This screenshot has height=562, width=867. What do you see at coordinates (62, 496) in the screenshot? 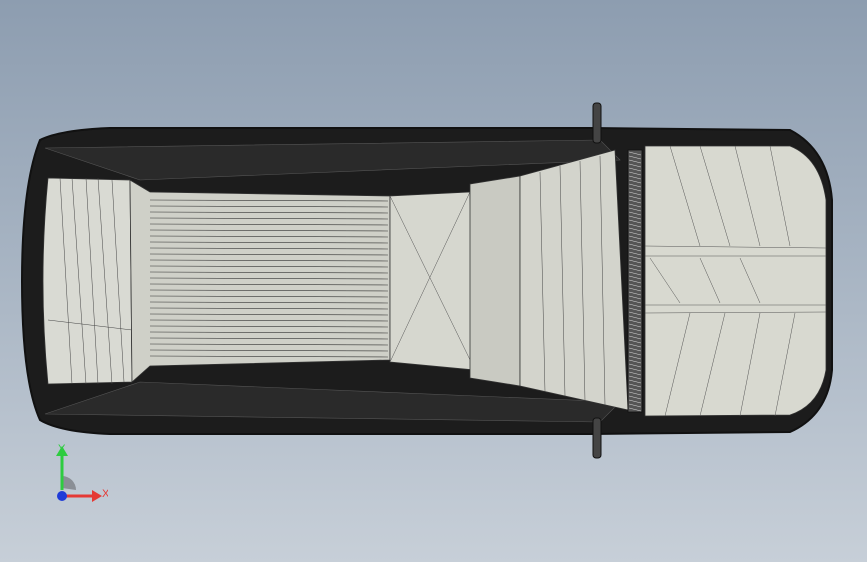
I see `z-axis-dot` at bounding box center [62, 496].